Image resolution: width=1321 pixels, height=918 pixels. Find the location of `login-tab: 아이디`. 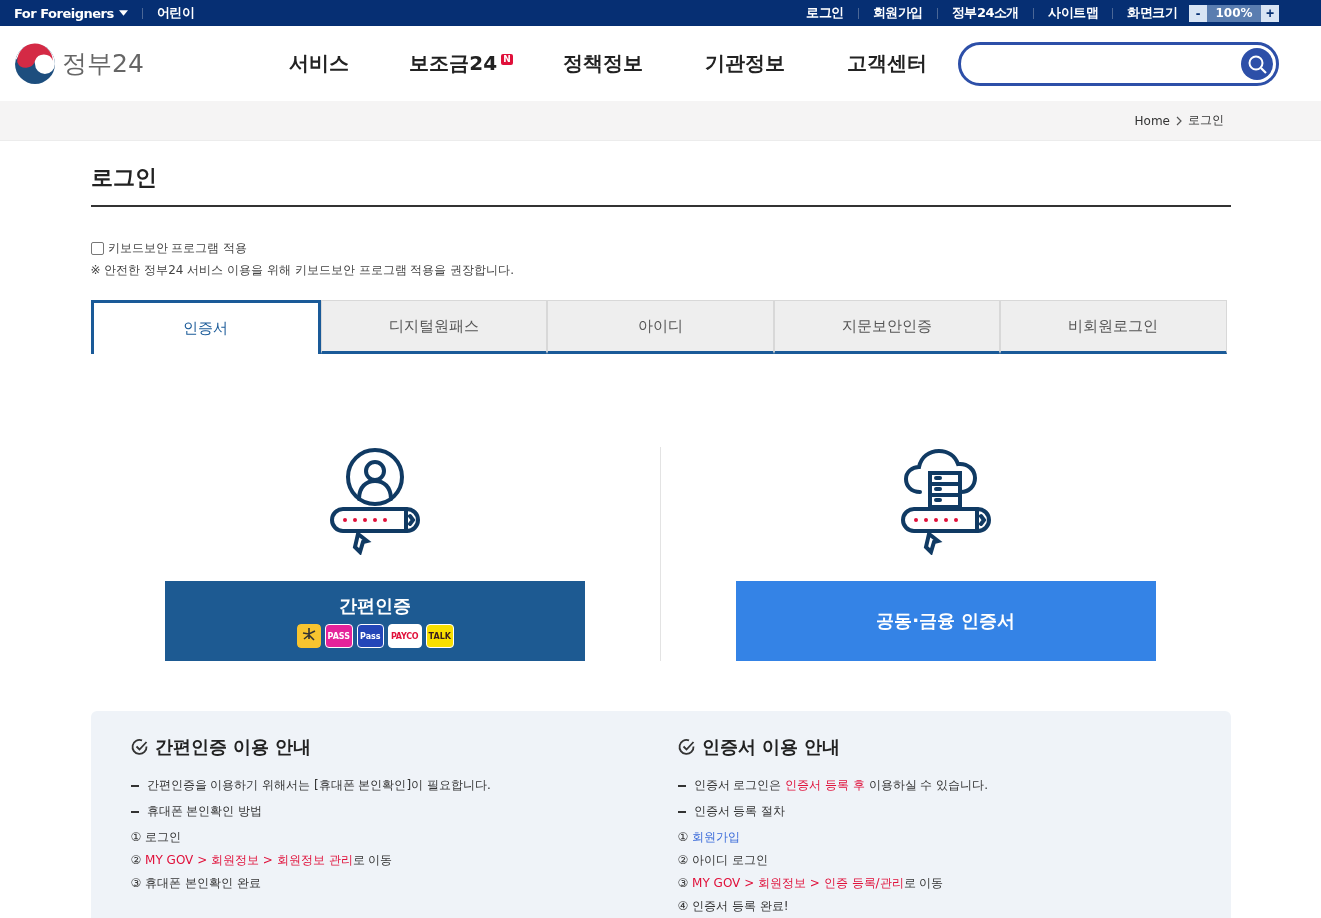

login-tab: 아이디 is located at coordinates (660, 327).